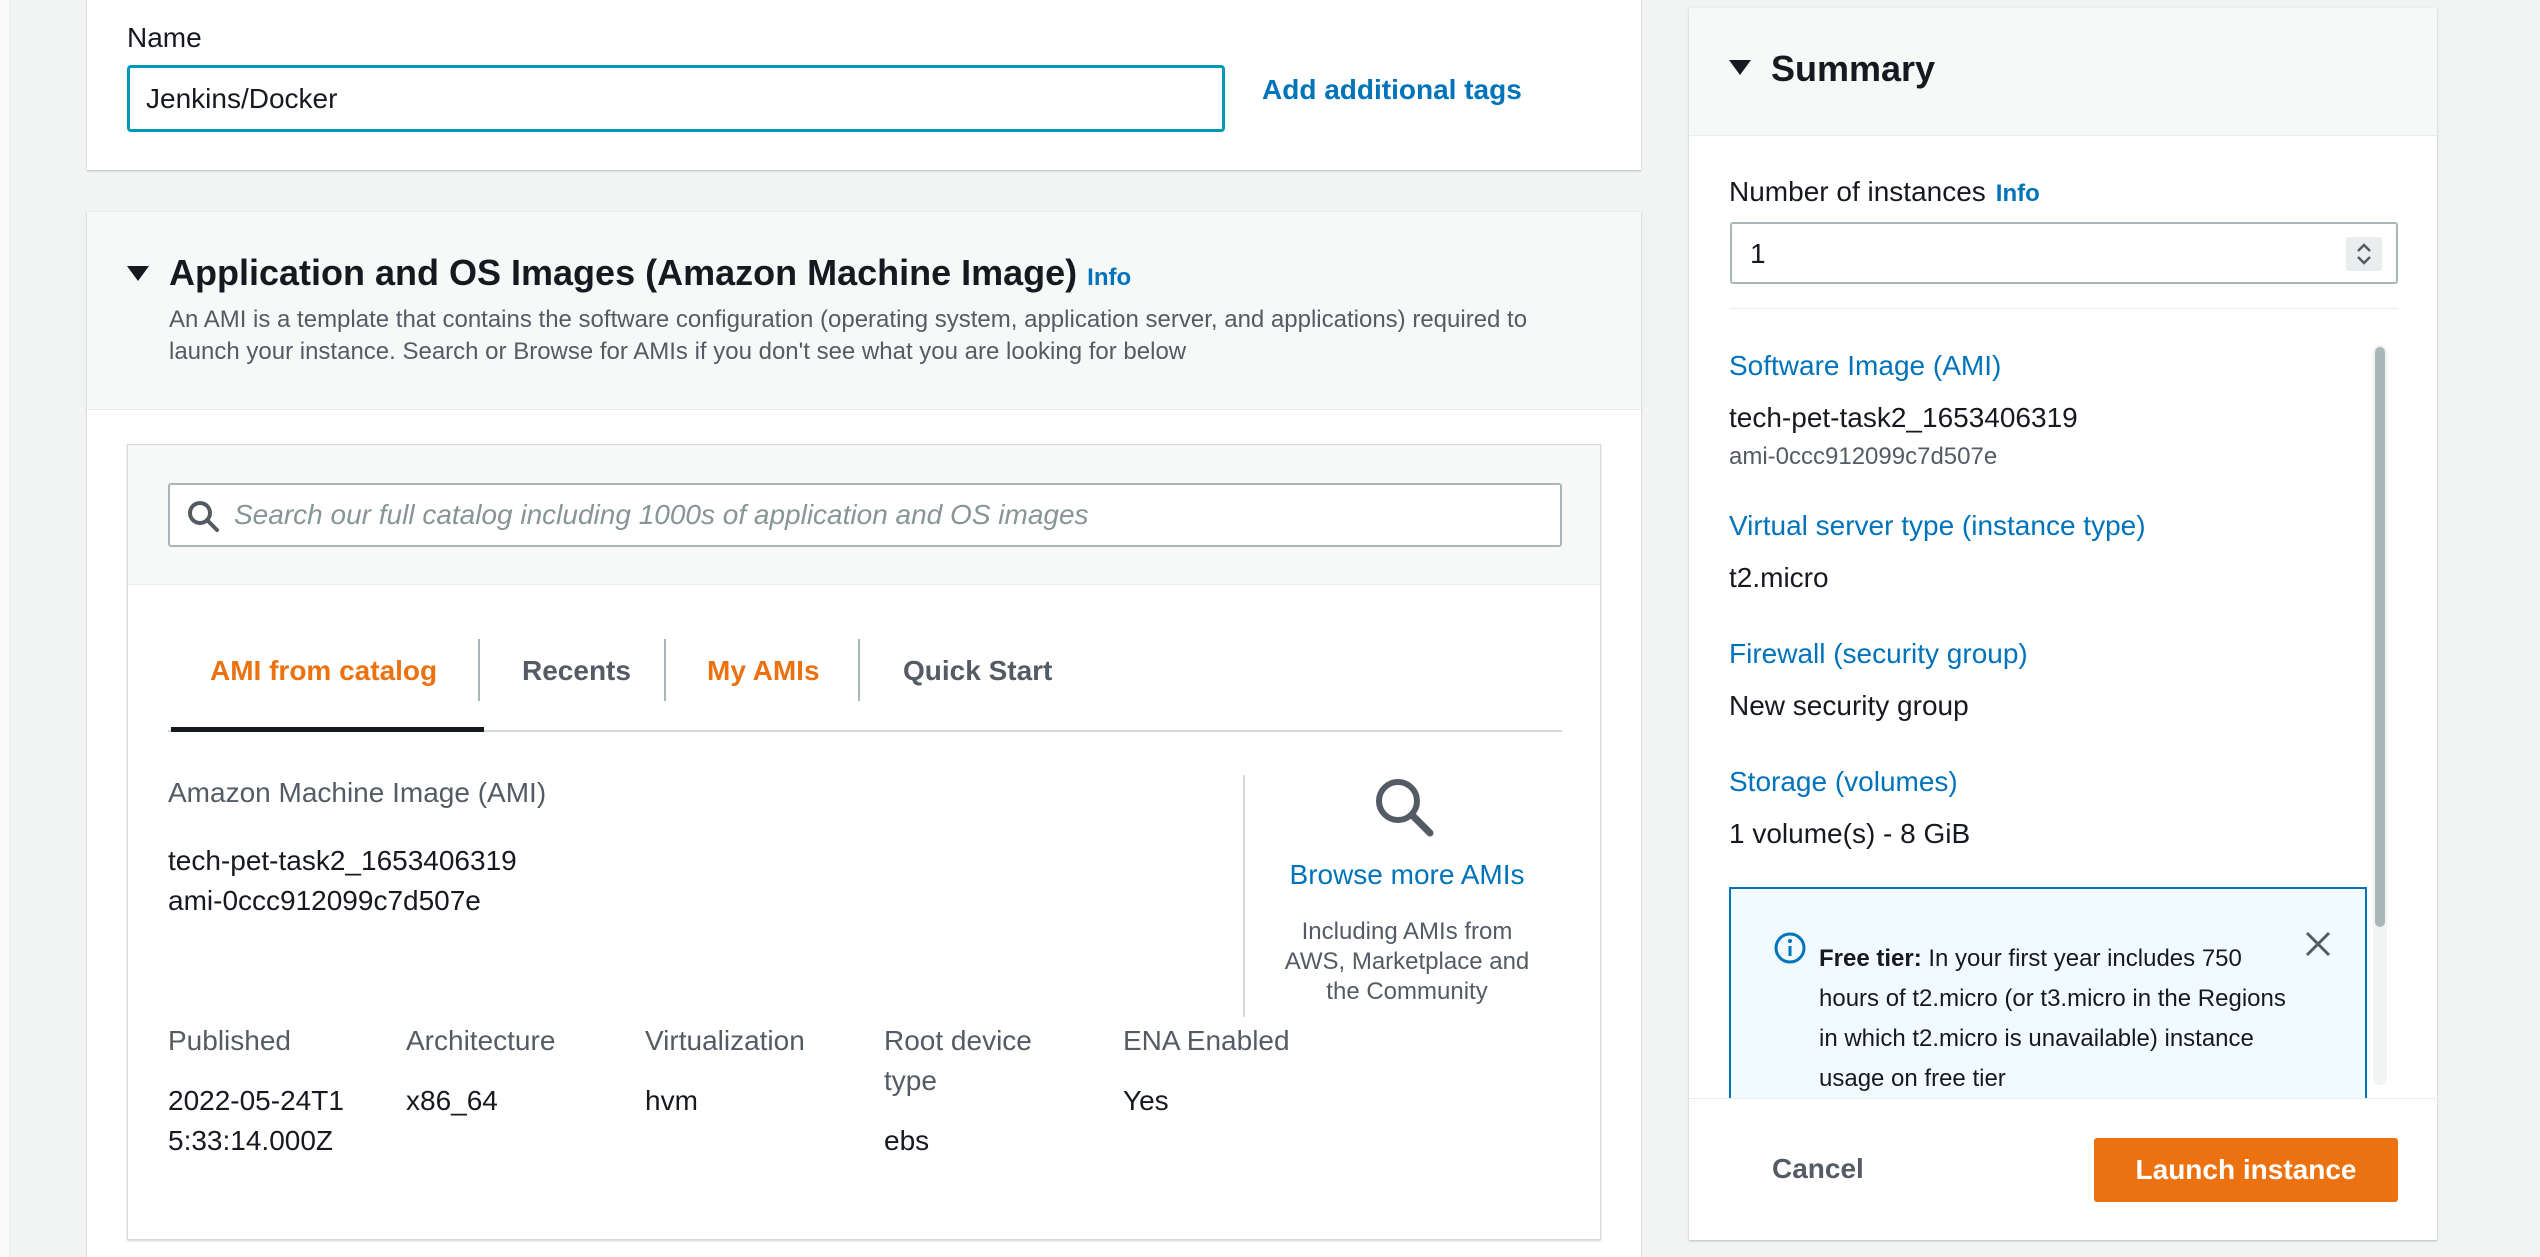  I want to click on collapse-caret-icon, so click(138, 273).